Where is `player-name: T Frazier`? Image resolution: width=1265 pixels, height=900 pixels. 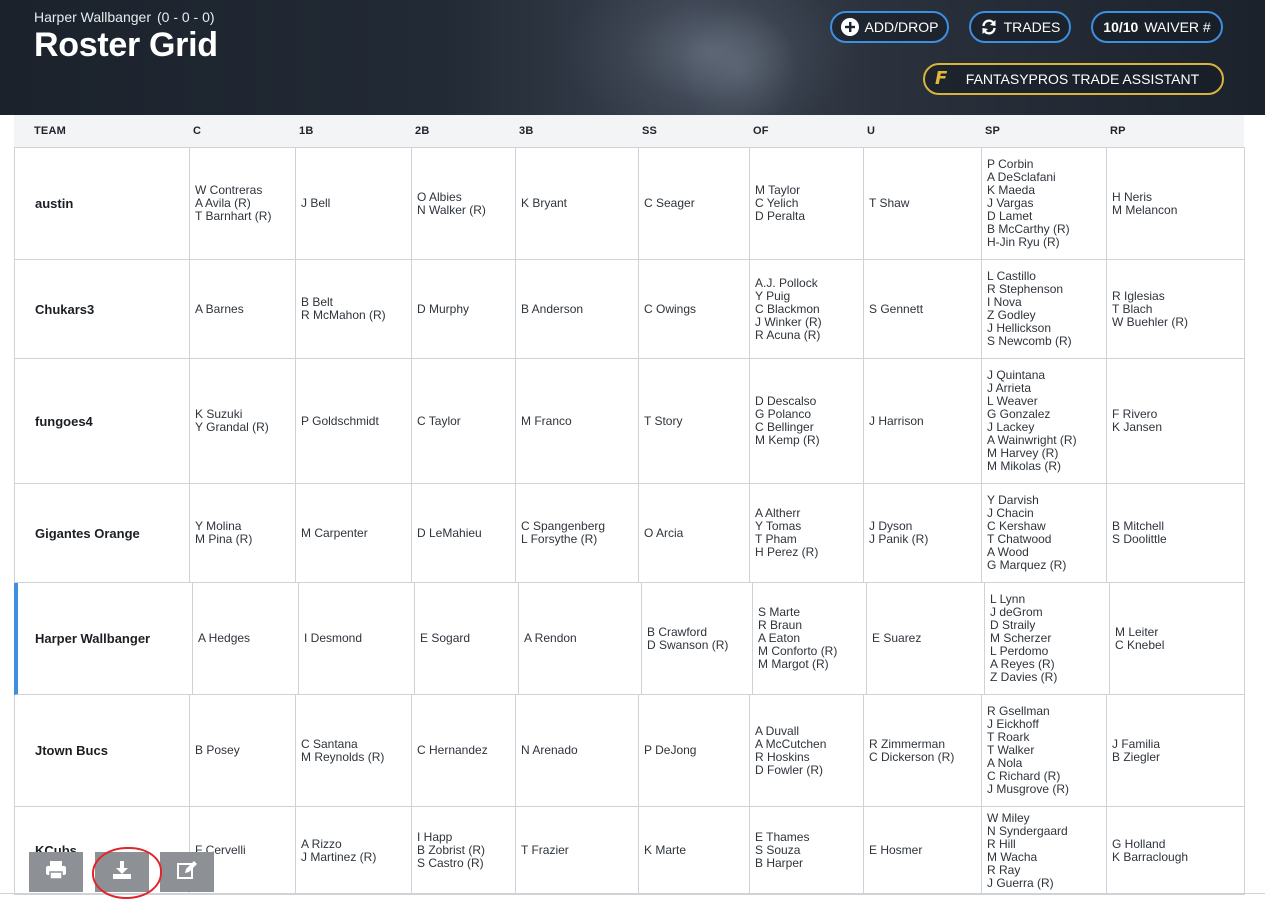
player-name: T Frazier is located at coordinates (579, 850).